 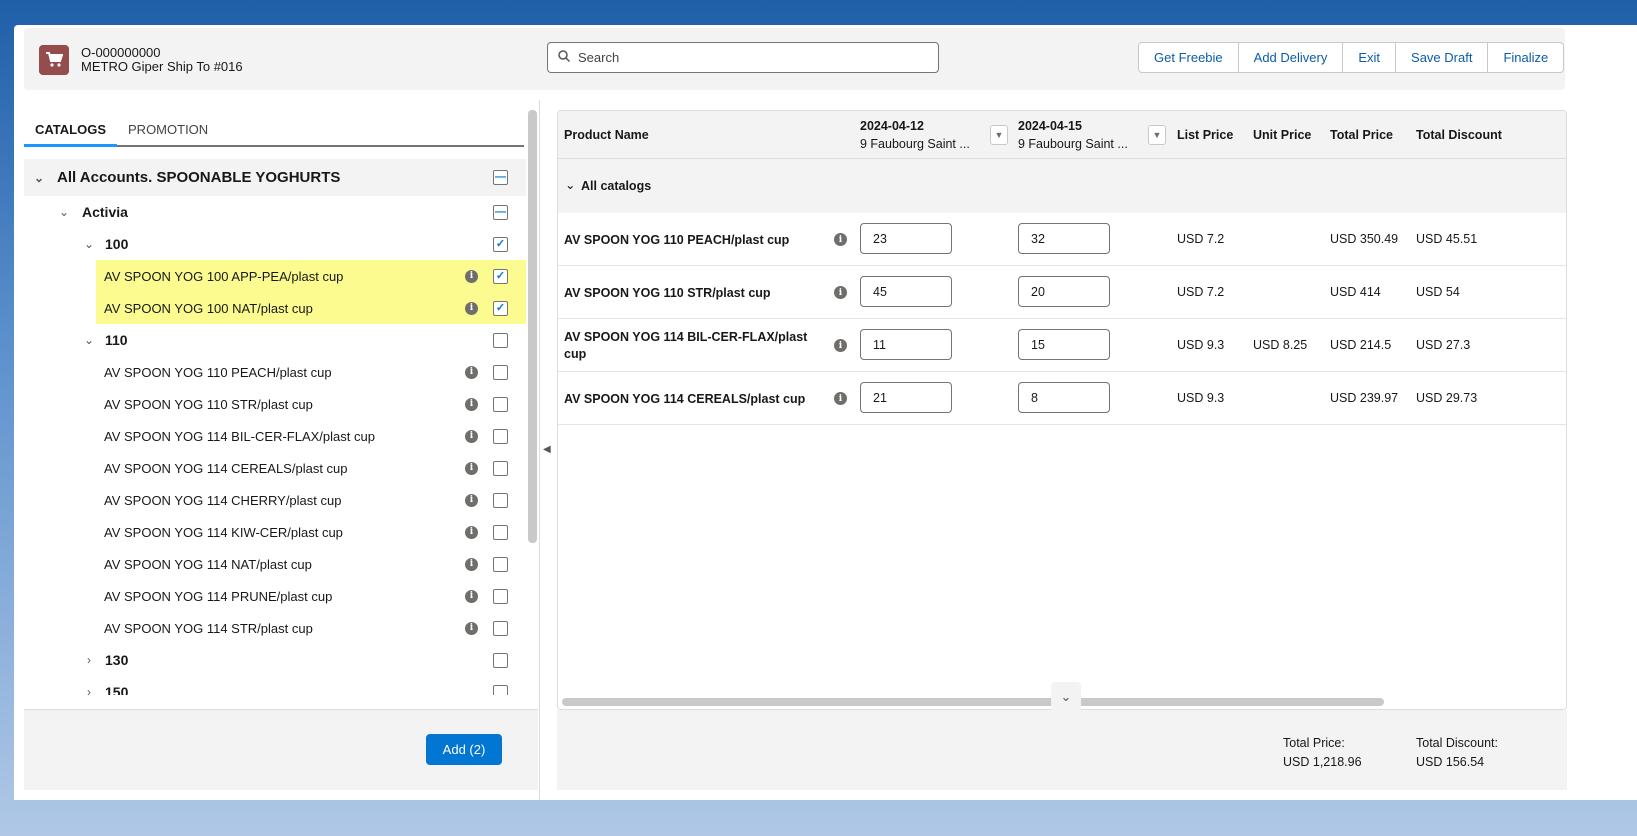 I want to click on save-draft-button: Save Draft, so click(x=1442, y=57).